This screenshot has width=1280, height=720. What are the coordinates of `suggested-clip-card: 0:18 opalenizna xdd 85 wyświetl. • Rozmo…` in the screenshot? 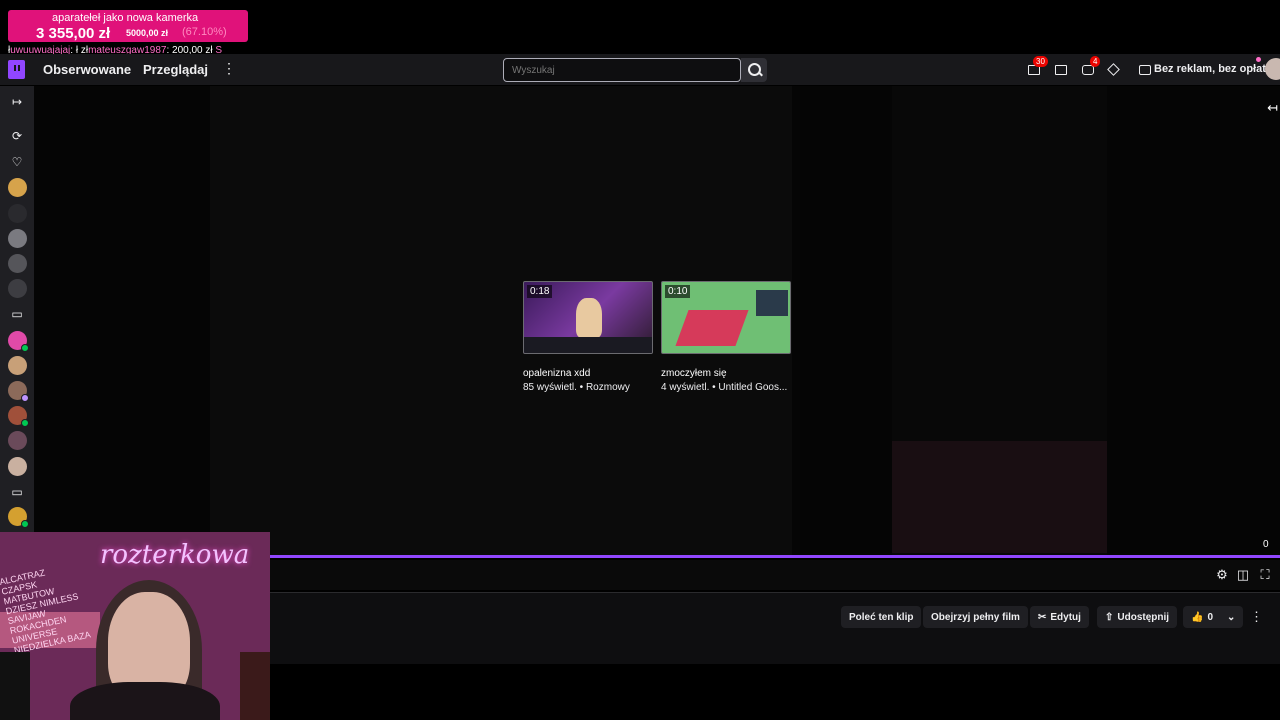 It's located at (588, 337).